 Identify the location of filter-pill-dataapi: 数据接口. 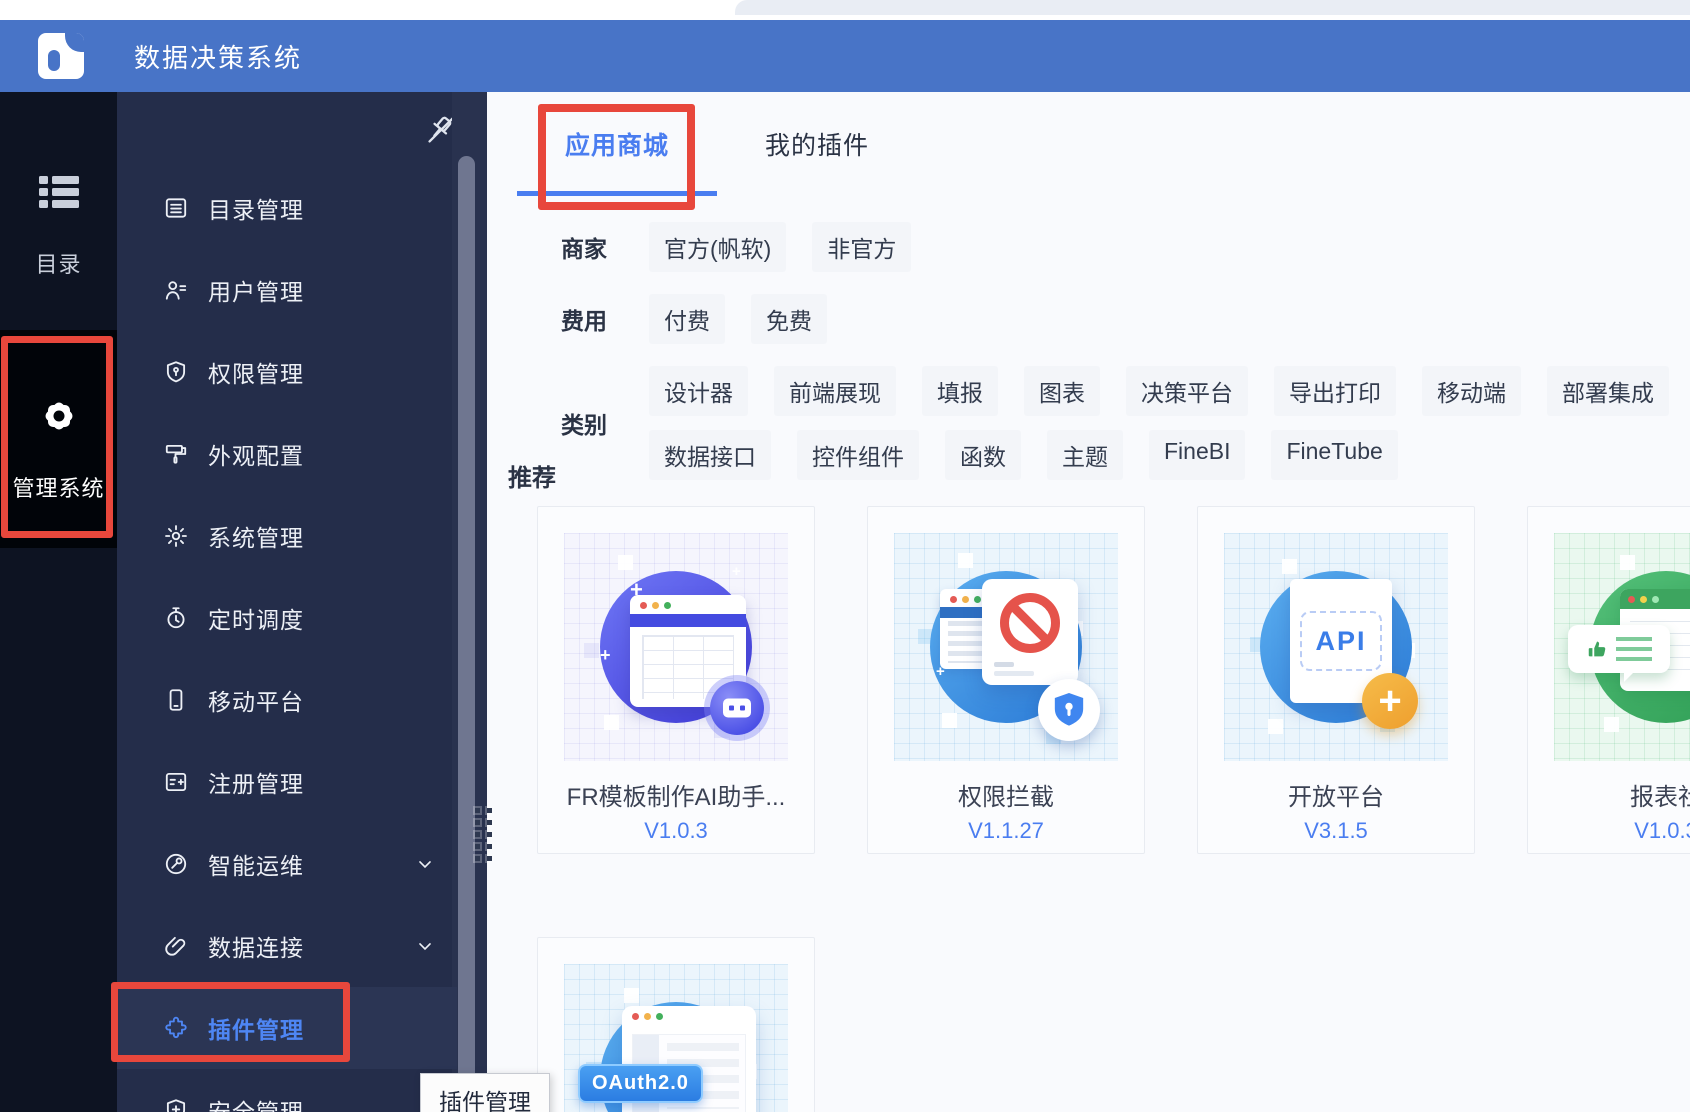
(710, 455).